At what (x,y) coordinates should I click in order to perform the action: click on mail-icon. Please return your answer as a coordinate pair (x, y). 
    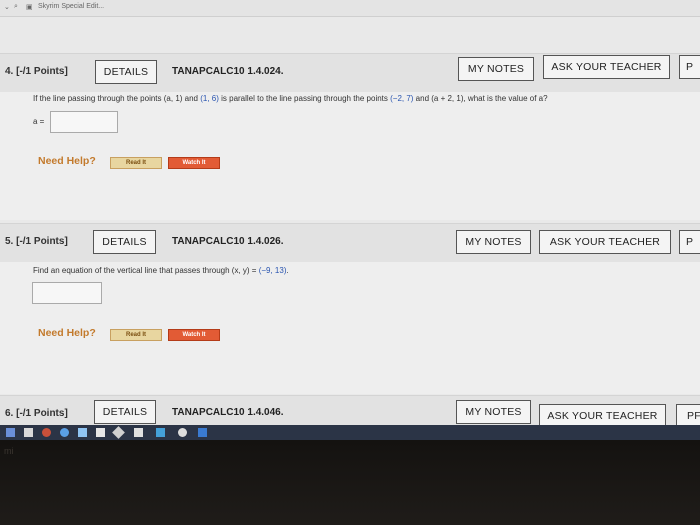
    Looking at the image, I should click on (160, 432).